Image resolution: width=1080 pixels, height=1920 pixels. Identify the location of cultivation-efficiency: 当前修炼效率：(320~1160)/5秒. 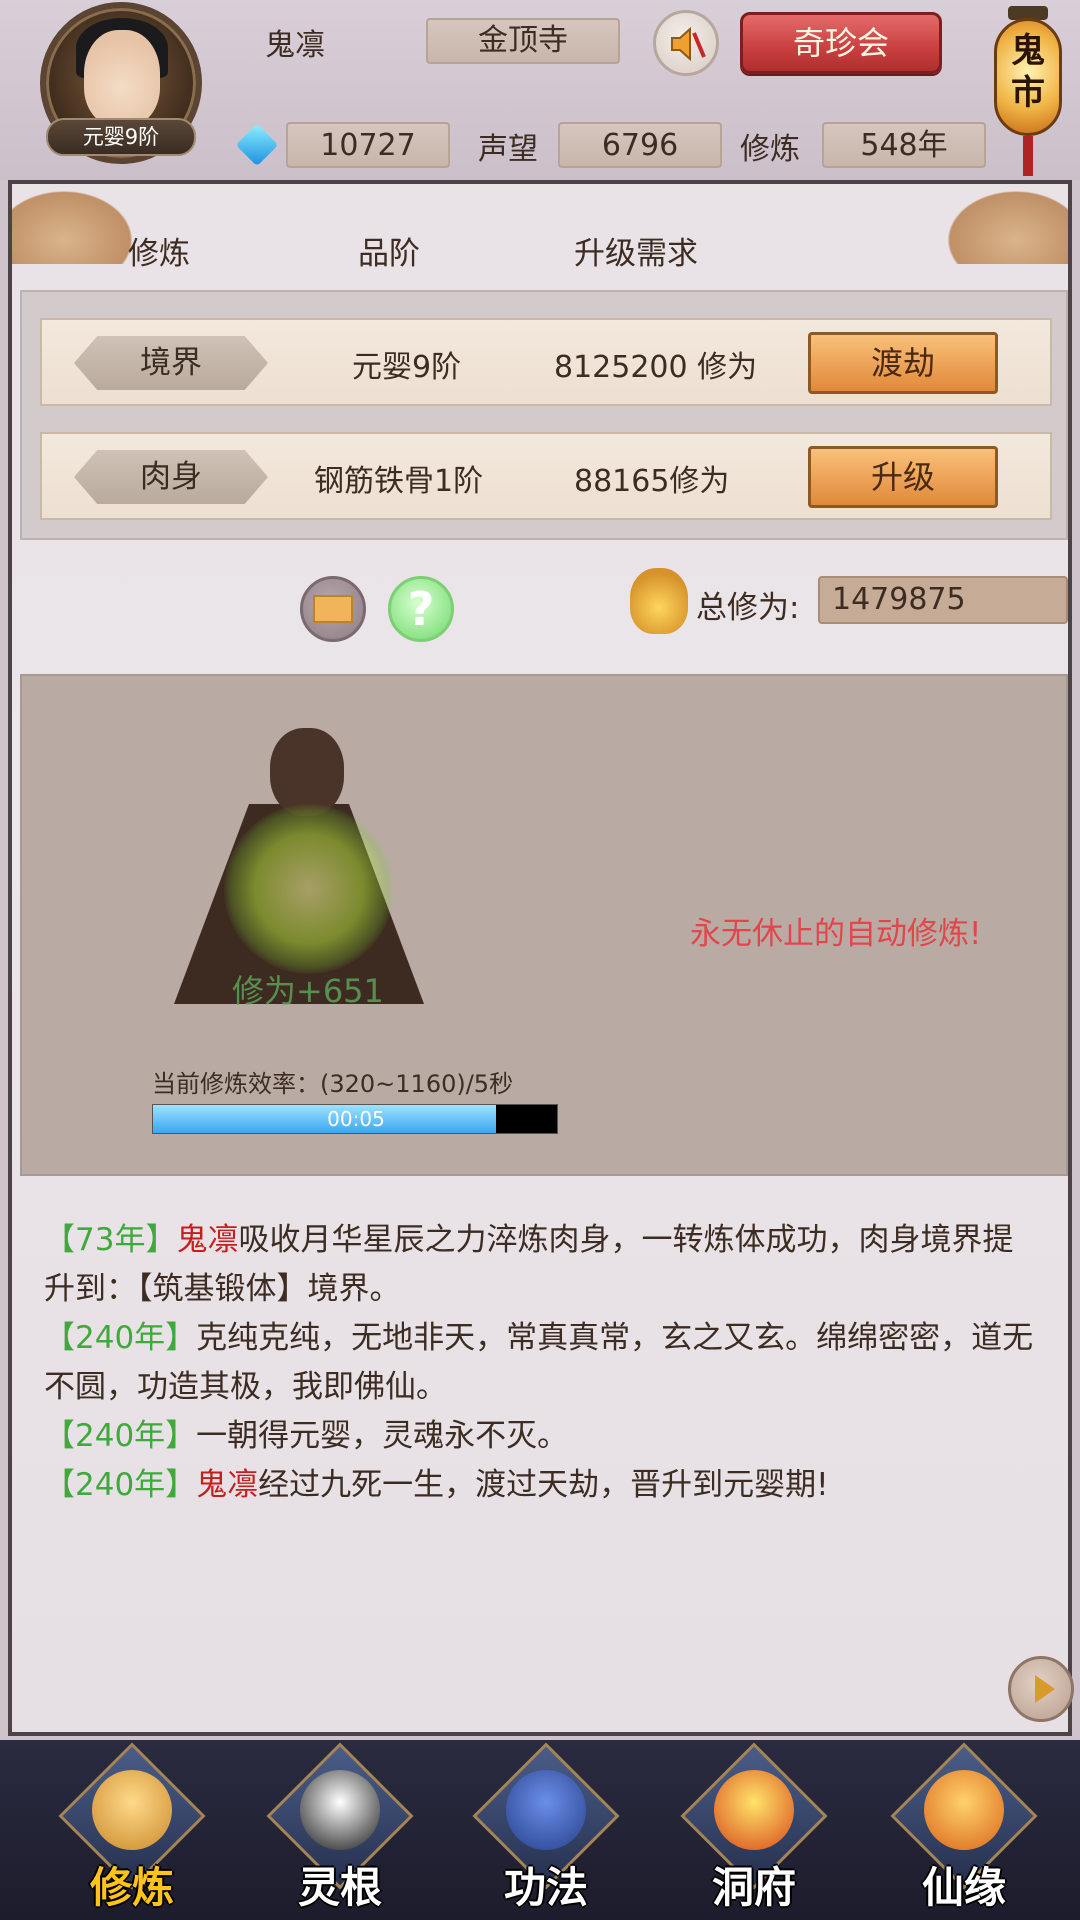
(333, 1084).